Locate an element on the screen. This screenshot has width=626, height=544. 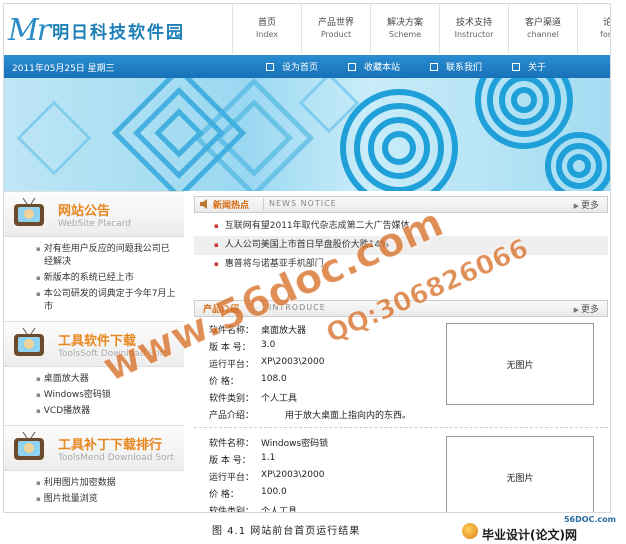
nav-sublabel: Index is located at coordinates (267, 34).